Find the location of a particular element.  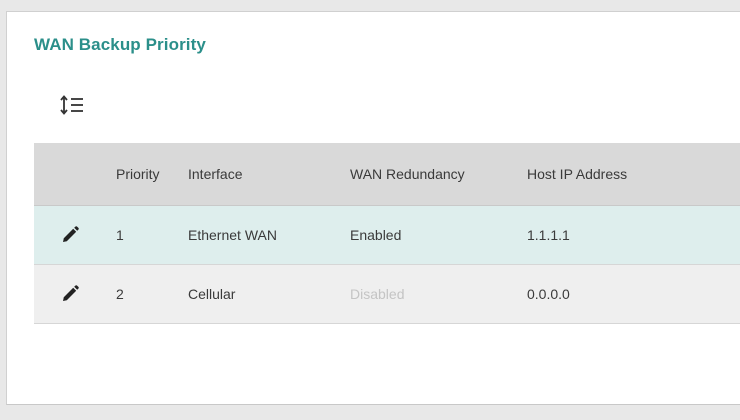

table-row: 2 Cellular Disabled 0.0.0.0 is located at coordinates (387, 294).